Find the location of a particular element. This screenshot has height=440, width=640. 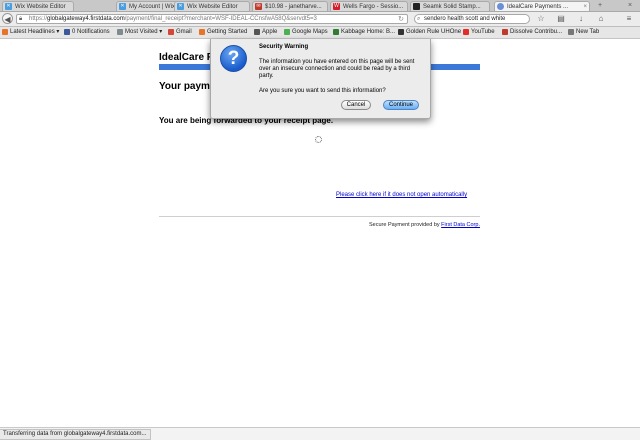

bookmark-label: Google Maps is located at coordinates (310, 32).